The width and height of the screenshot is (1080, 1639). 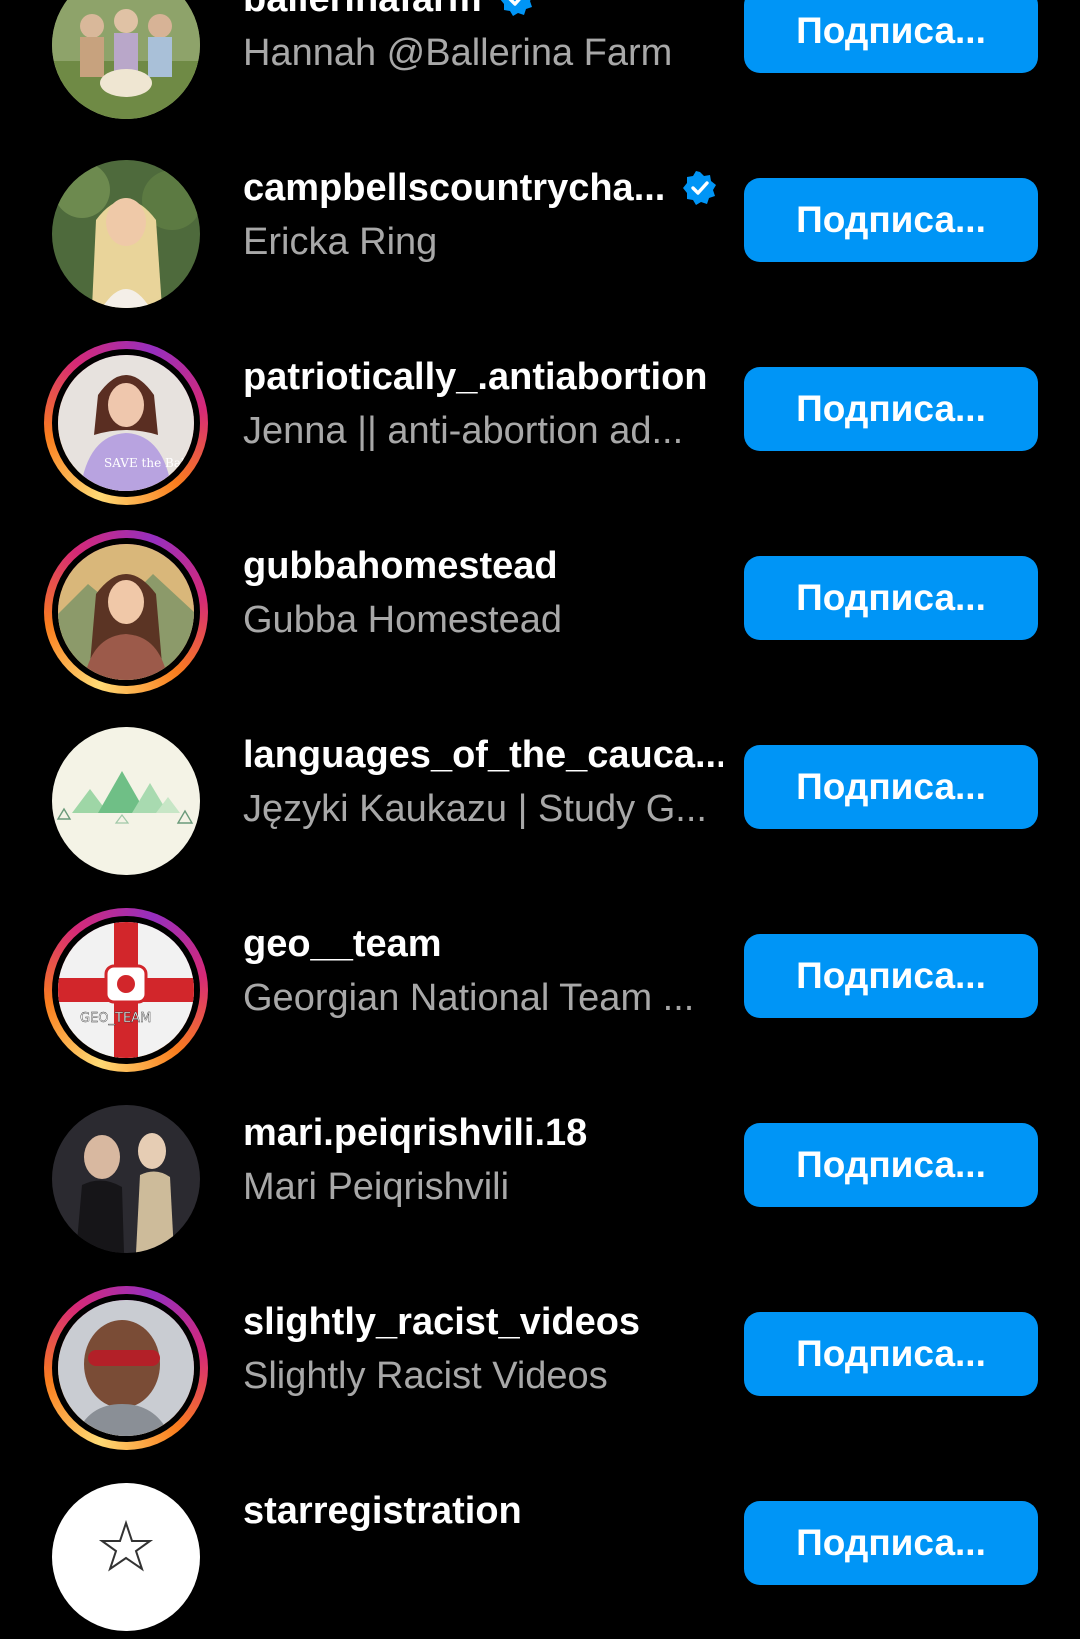 I want to click on star-logo-avatar-icon, so click(x=126, y=1557).